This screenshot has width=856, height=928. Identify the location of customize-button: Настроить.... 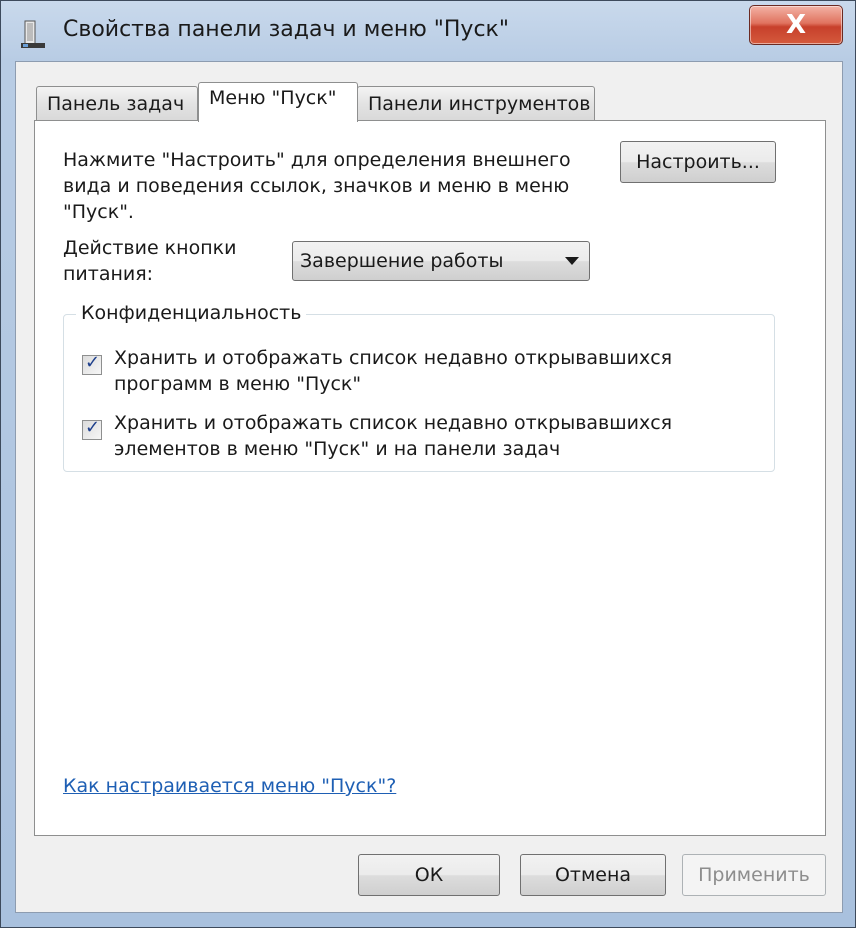
(698, 162).